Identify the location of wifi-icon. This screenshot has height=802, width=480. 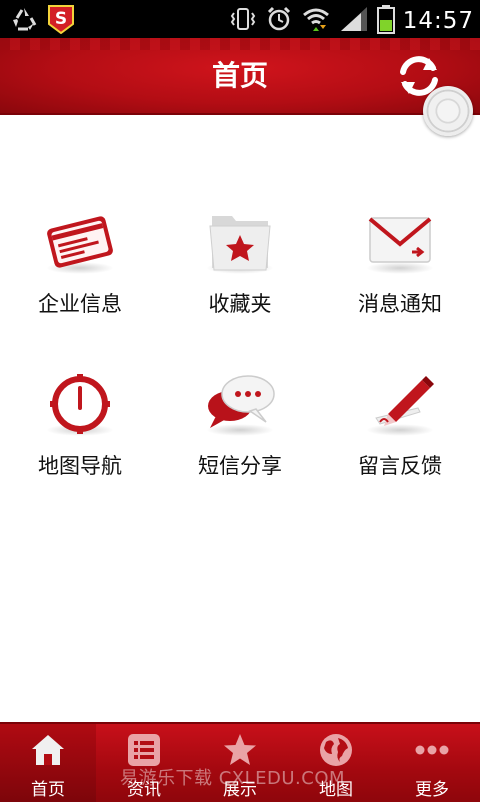
(316, 21).